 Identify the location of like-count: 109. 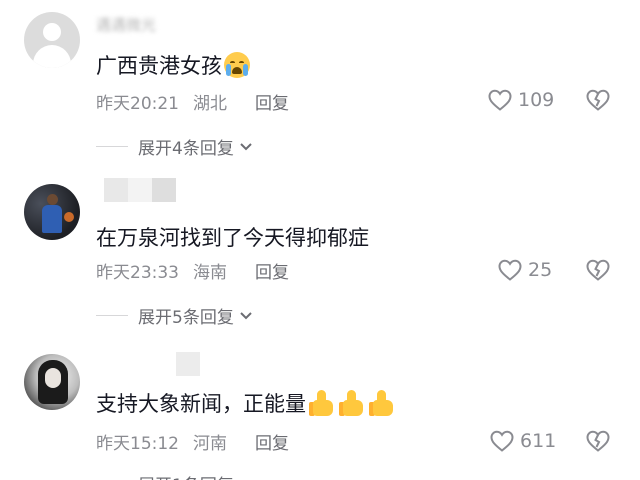
(536, 100).